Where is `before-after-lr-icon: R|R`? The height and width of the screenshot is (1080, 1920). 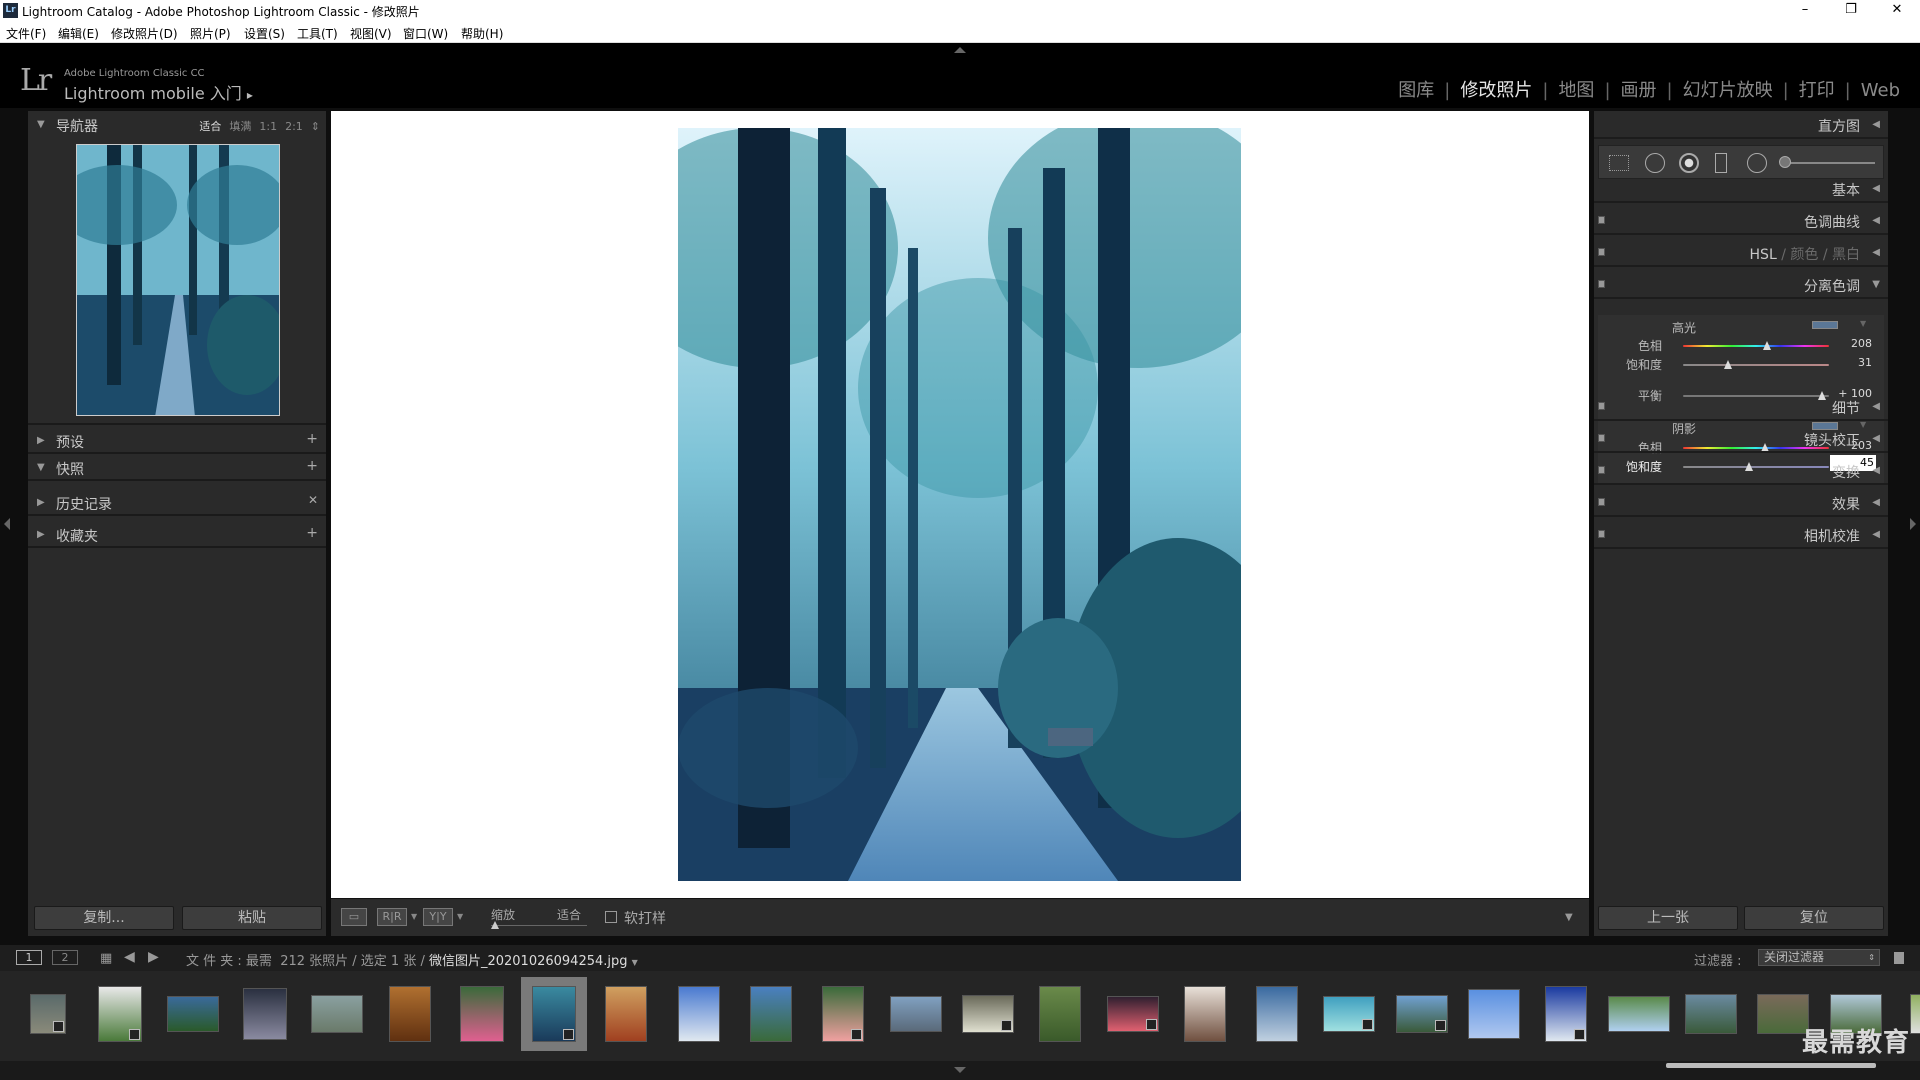 before-after-lr-icon: R|R is located at coordinates (392, 917).